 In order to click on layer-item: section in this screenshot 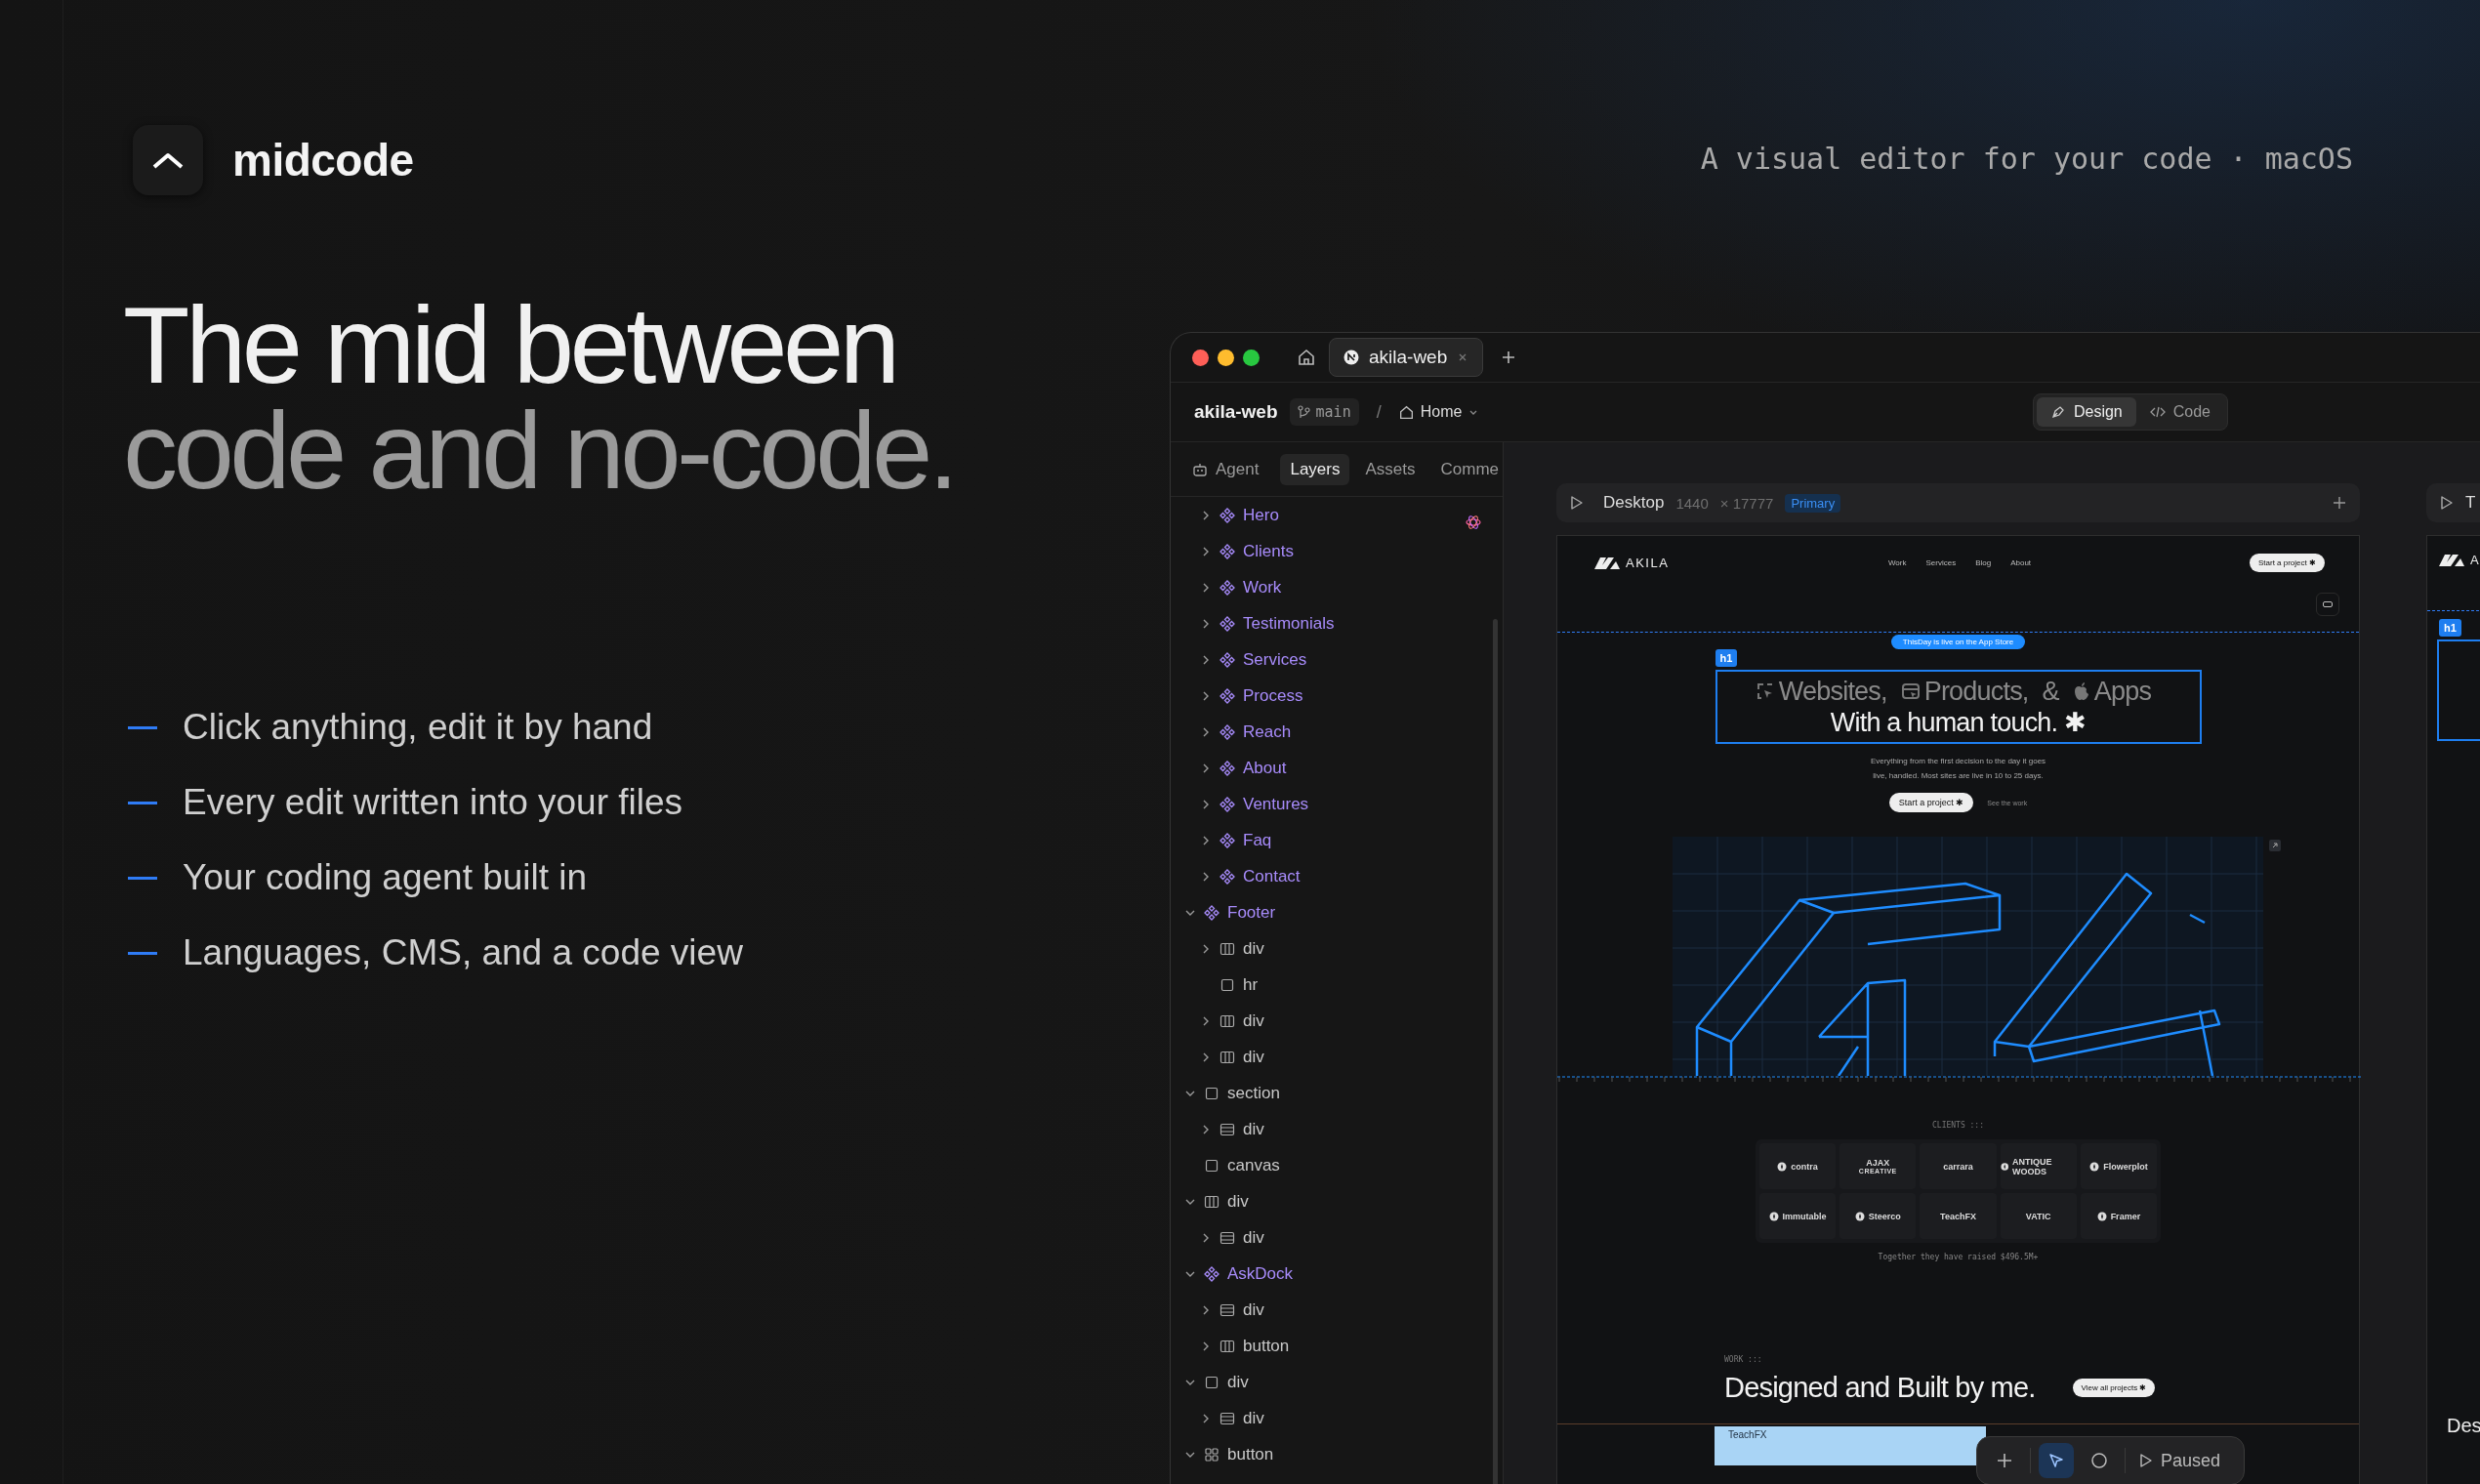, I will do `click(1337, 1093)`.